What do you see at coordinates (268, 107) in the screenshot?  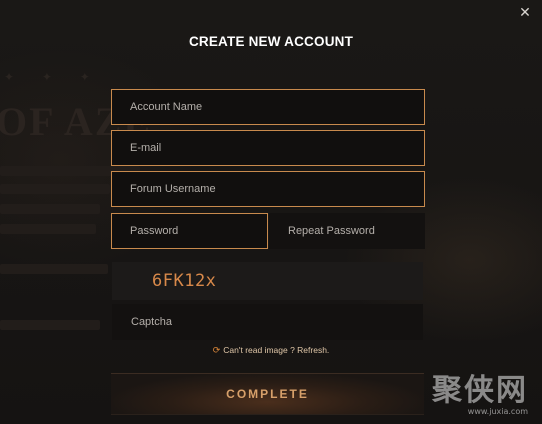 I see `account-name-input: Account Name` at bounding box center [268, 107].